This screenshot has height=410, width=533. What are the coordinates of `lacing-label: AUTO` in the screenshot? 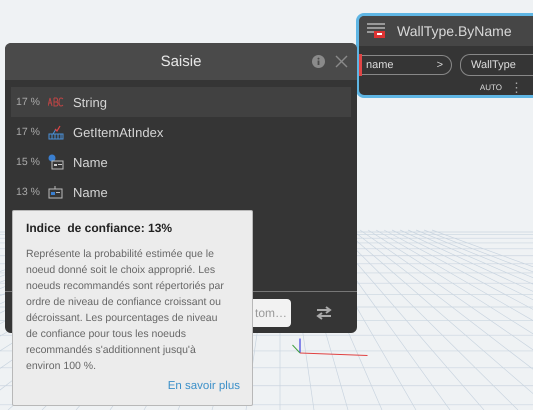 It's located at (491, 87).